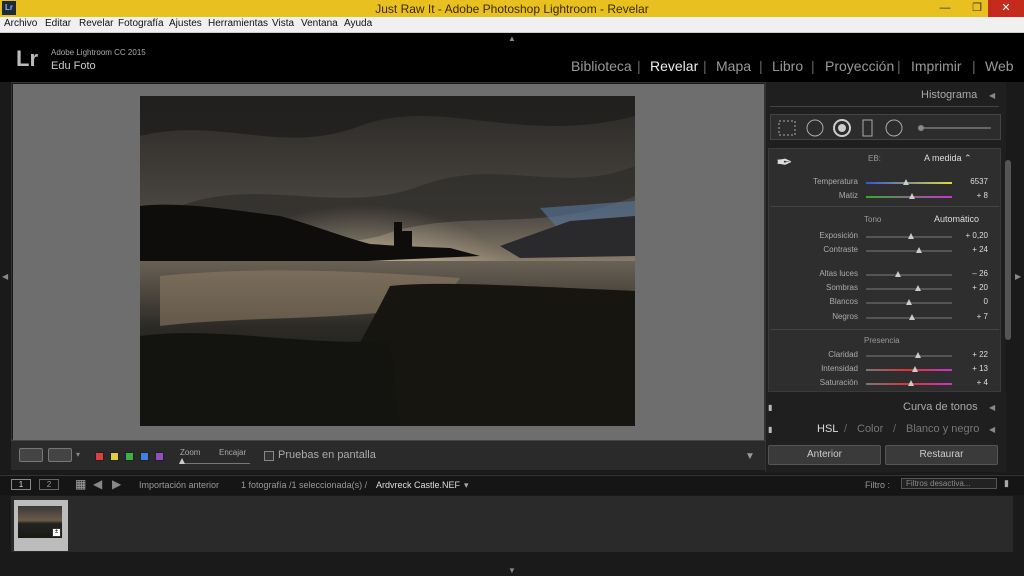  I want to click on filename-dropdown-icon: ▾, so click(466, 485).